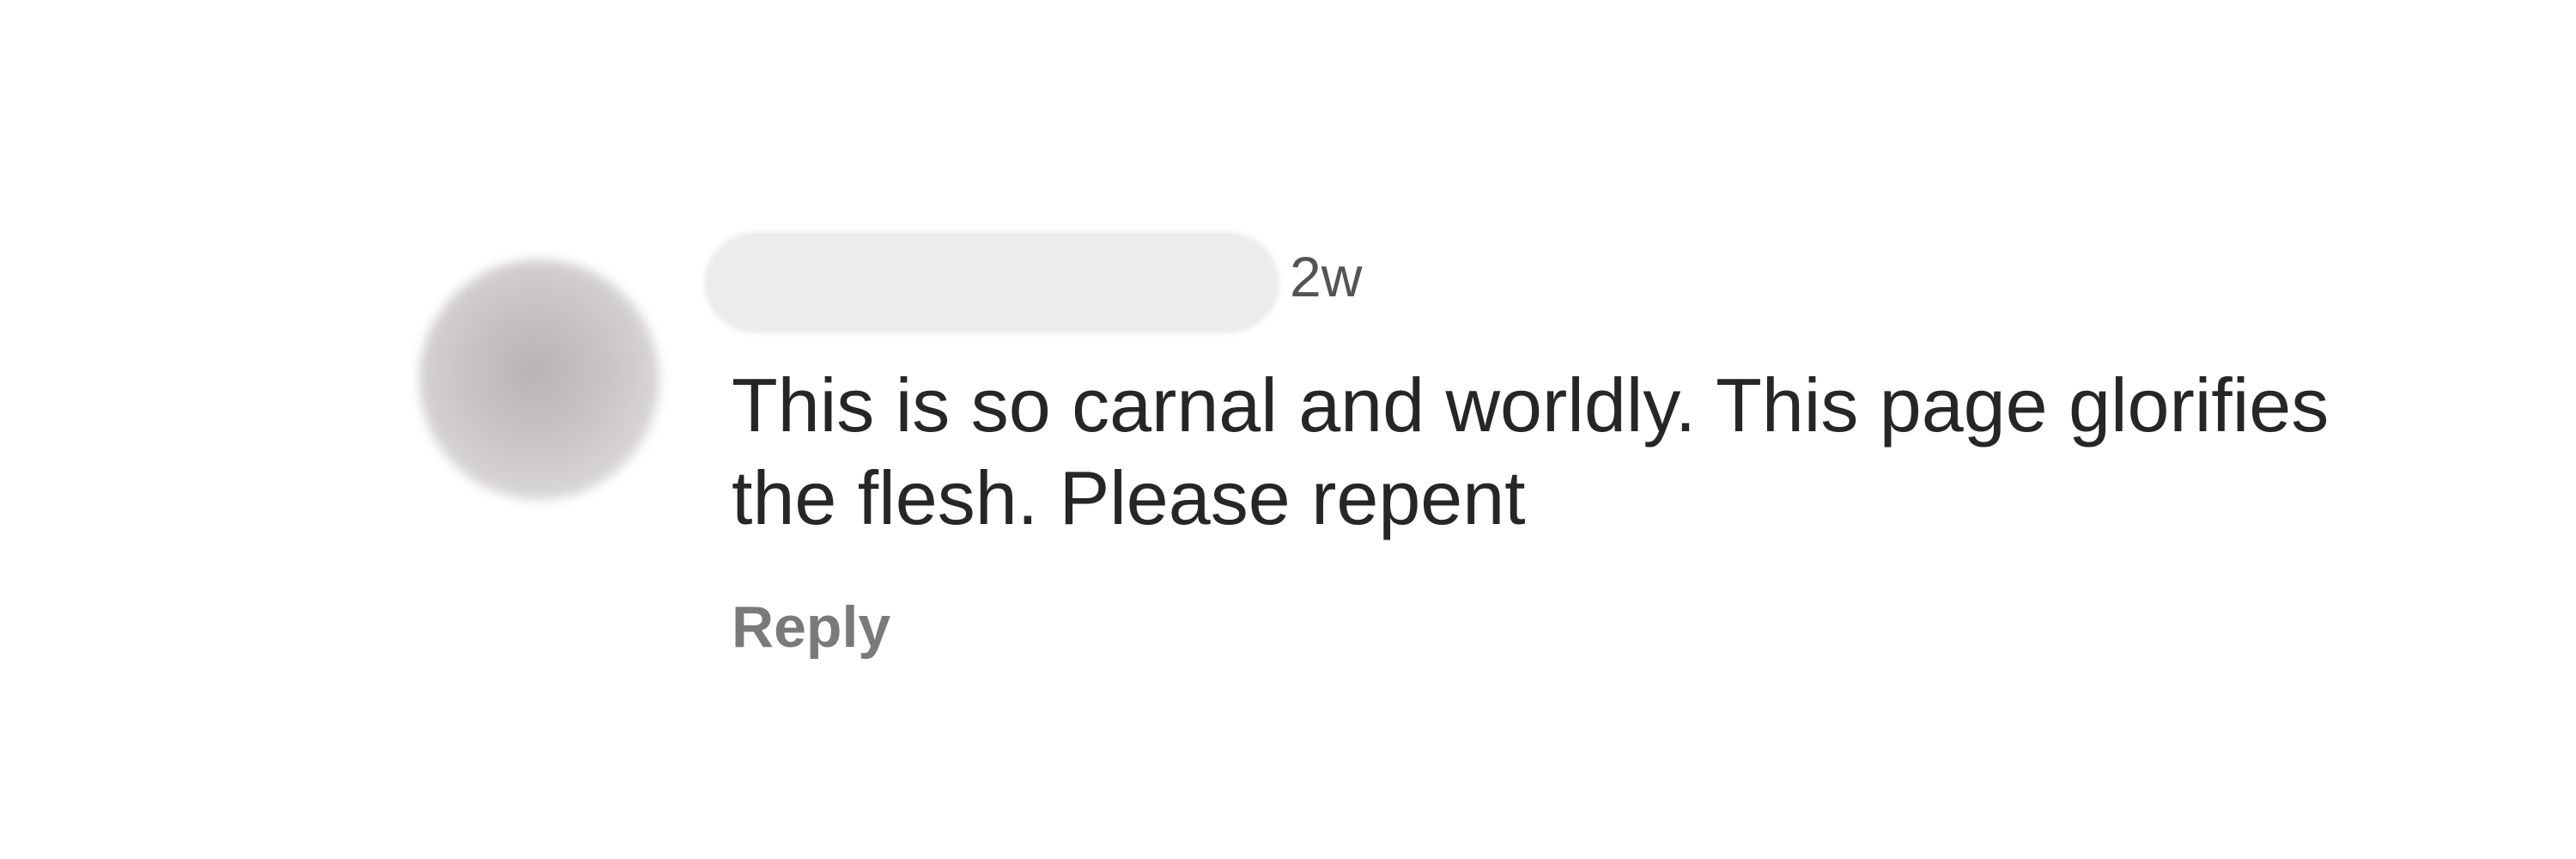 The height and width of the screenshot is (859, 2576). I want to click on username-redacted, so click(991, 282).